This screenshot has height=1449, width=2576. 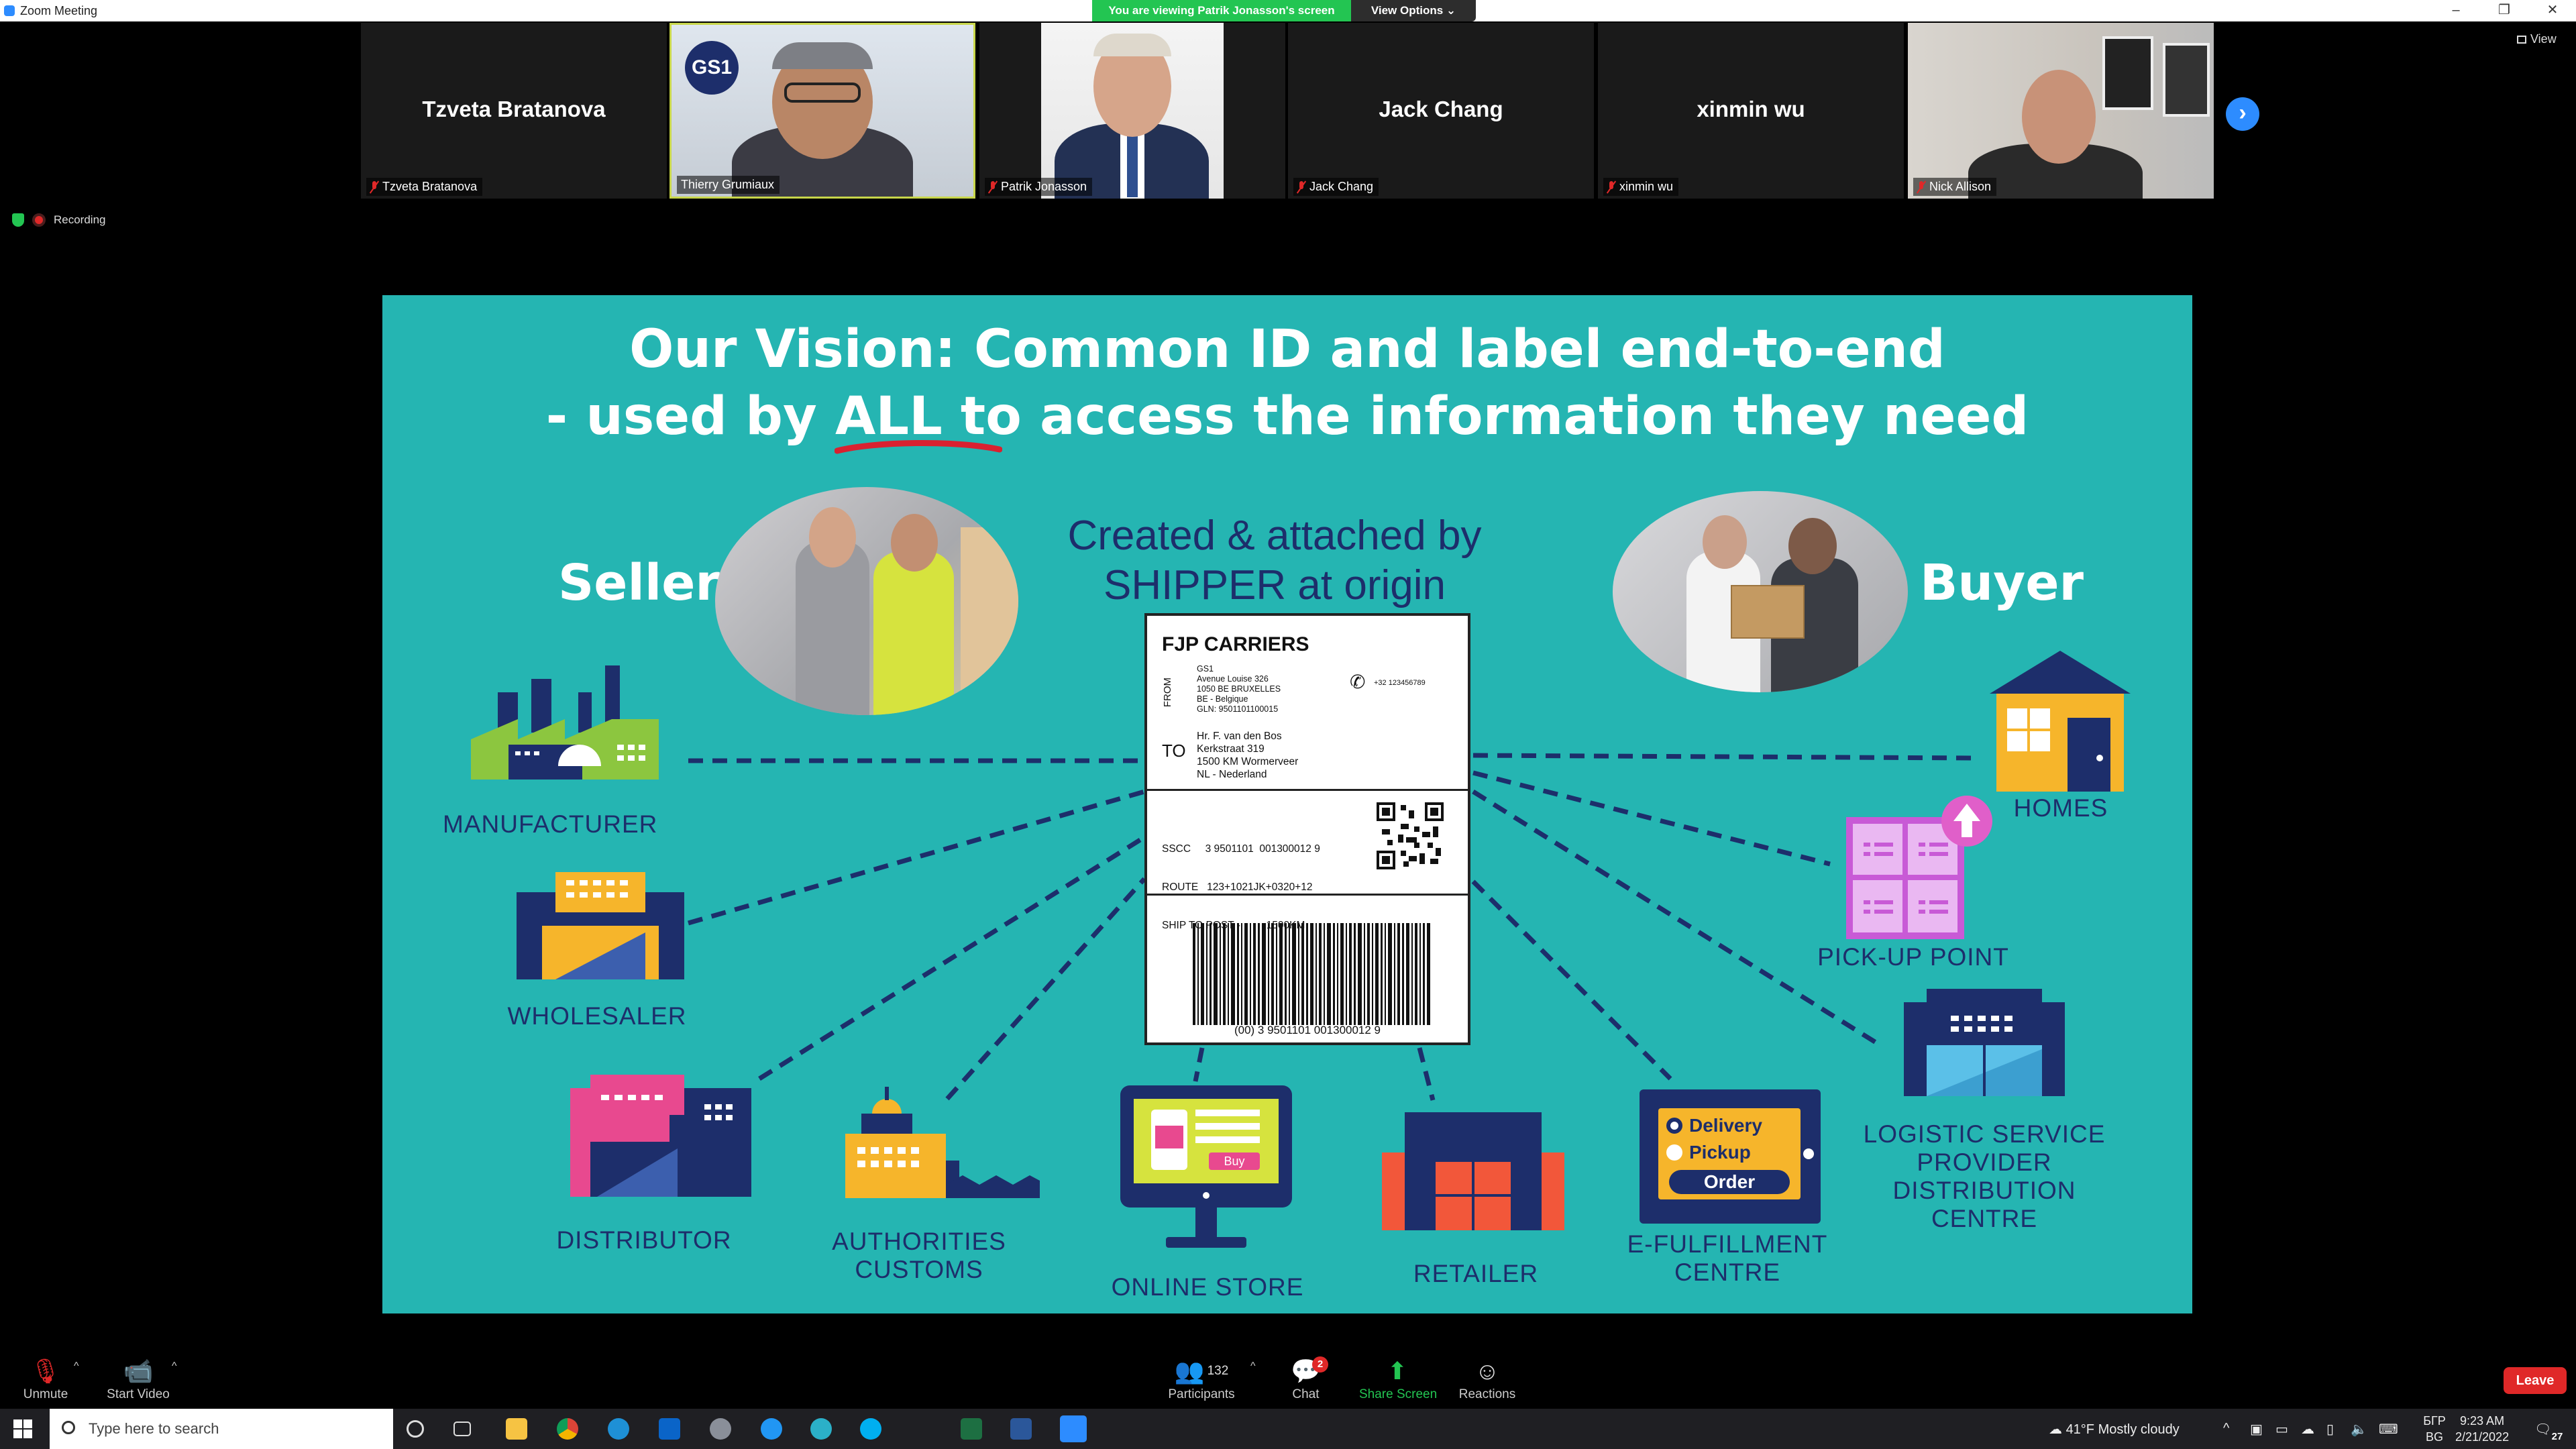 What do you see at coordinates (1205, 669) in the screenshot?
I see `from-line: GS1` at bounding box center [1205, 669].